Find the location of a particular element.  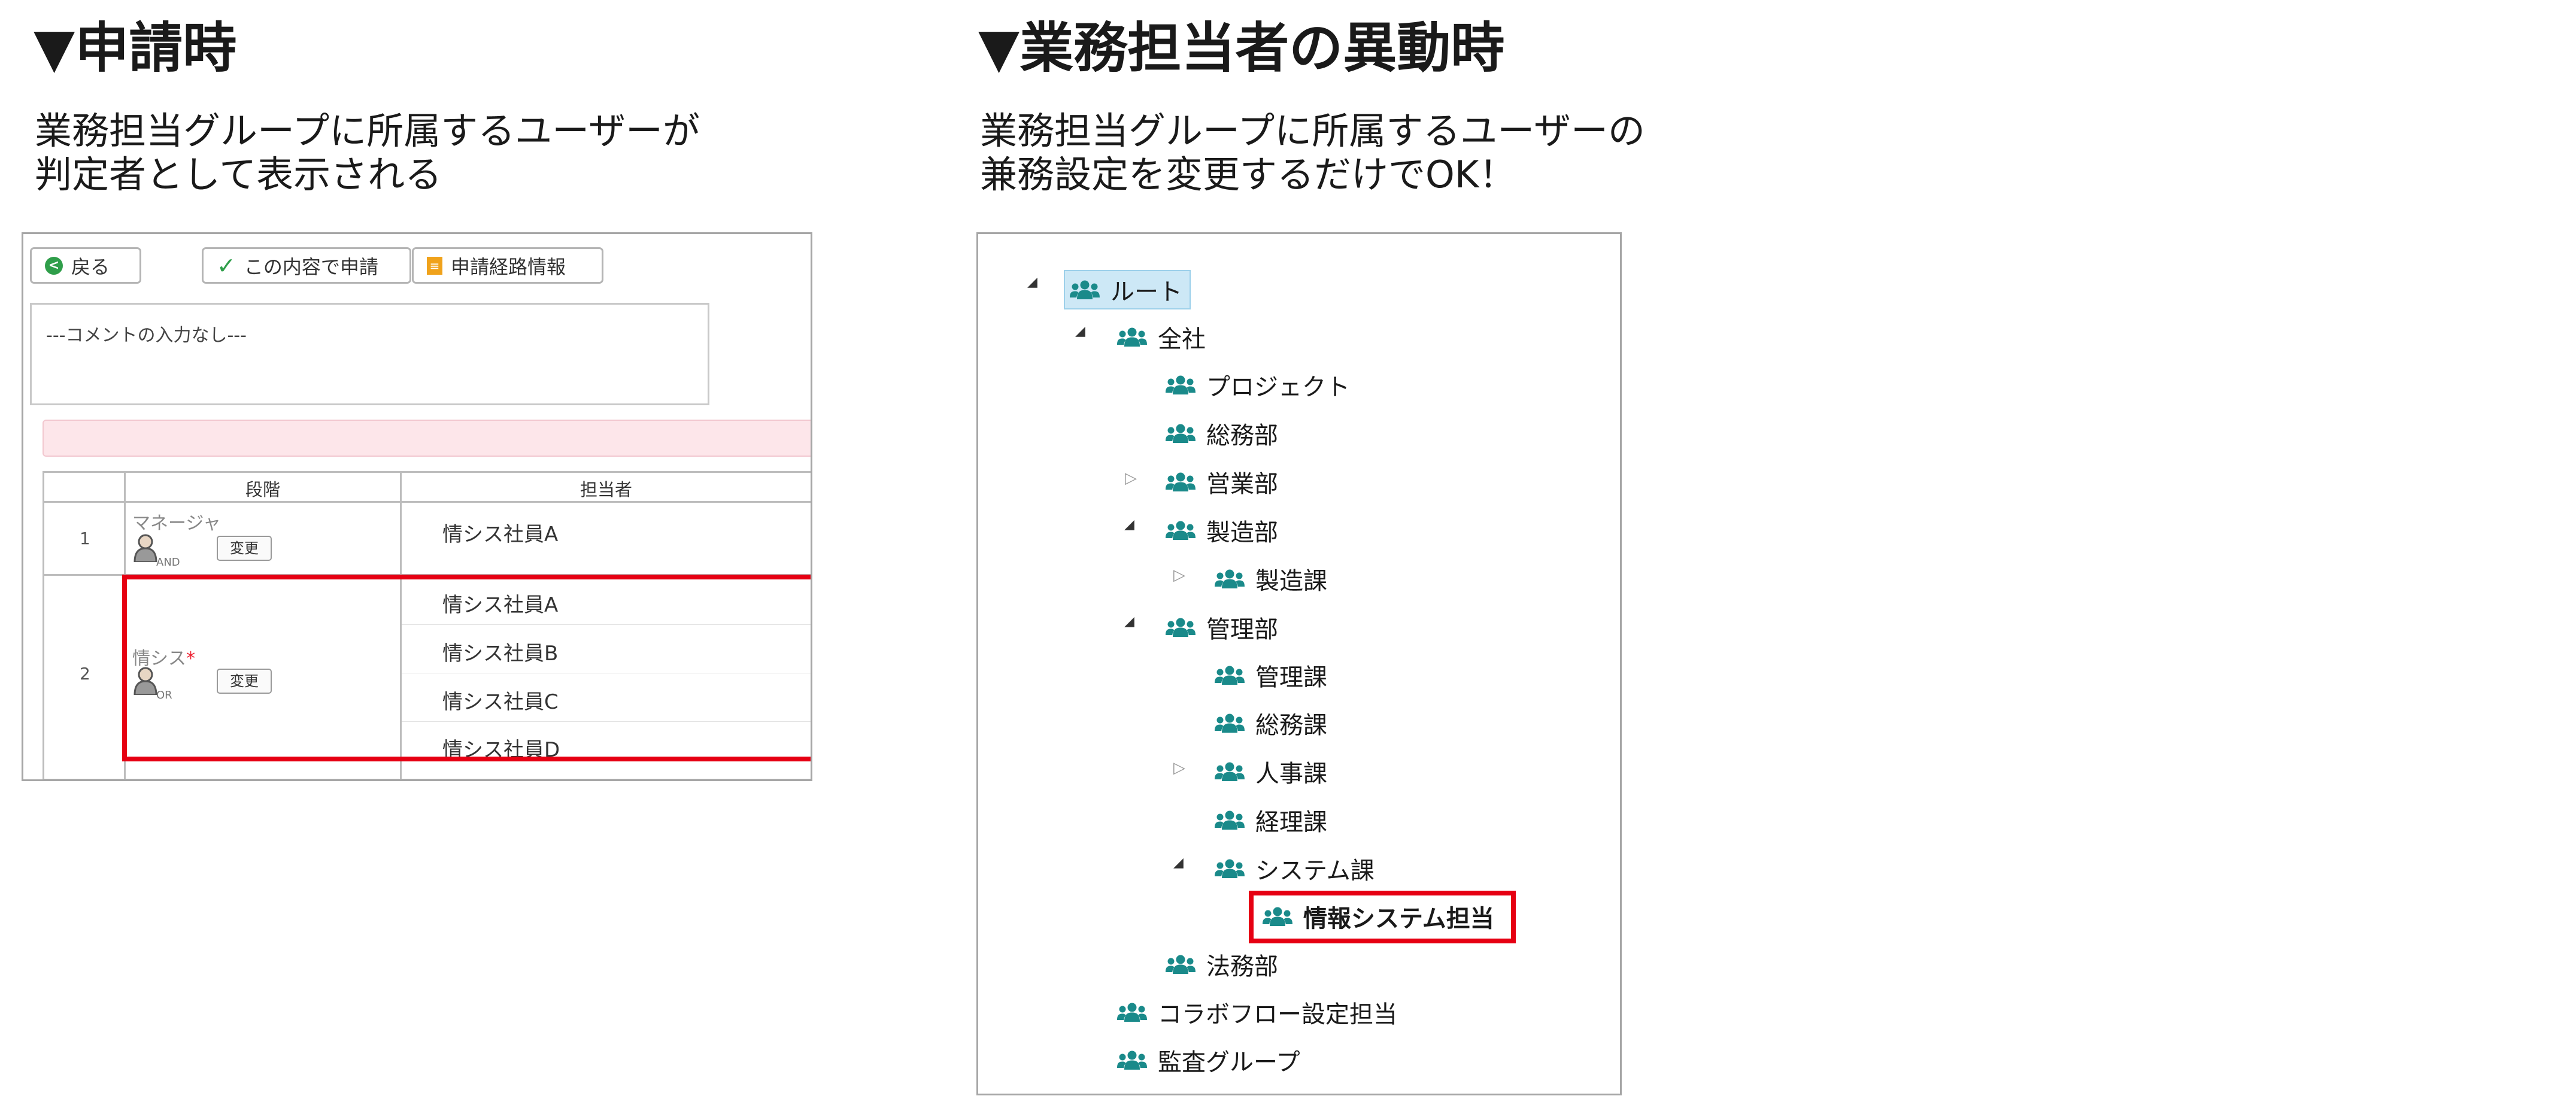

tree-node-label: コラボフロー設定担当 is located at coordinates (1277, 1015).